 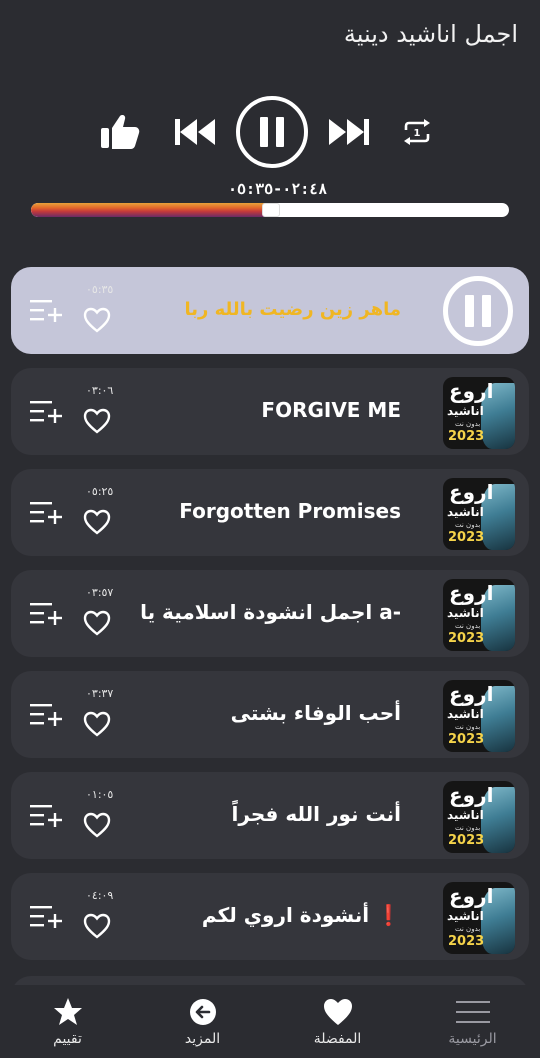 What do you see at coordinates (301, 915) in the screenshot?
I see `track-title: أنشودة اروي لكم ❗` at bounding box center [301, 915].